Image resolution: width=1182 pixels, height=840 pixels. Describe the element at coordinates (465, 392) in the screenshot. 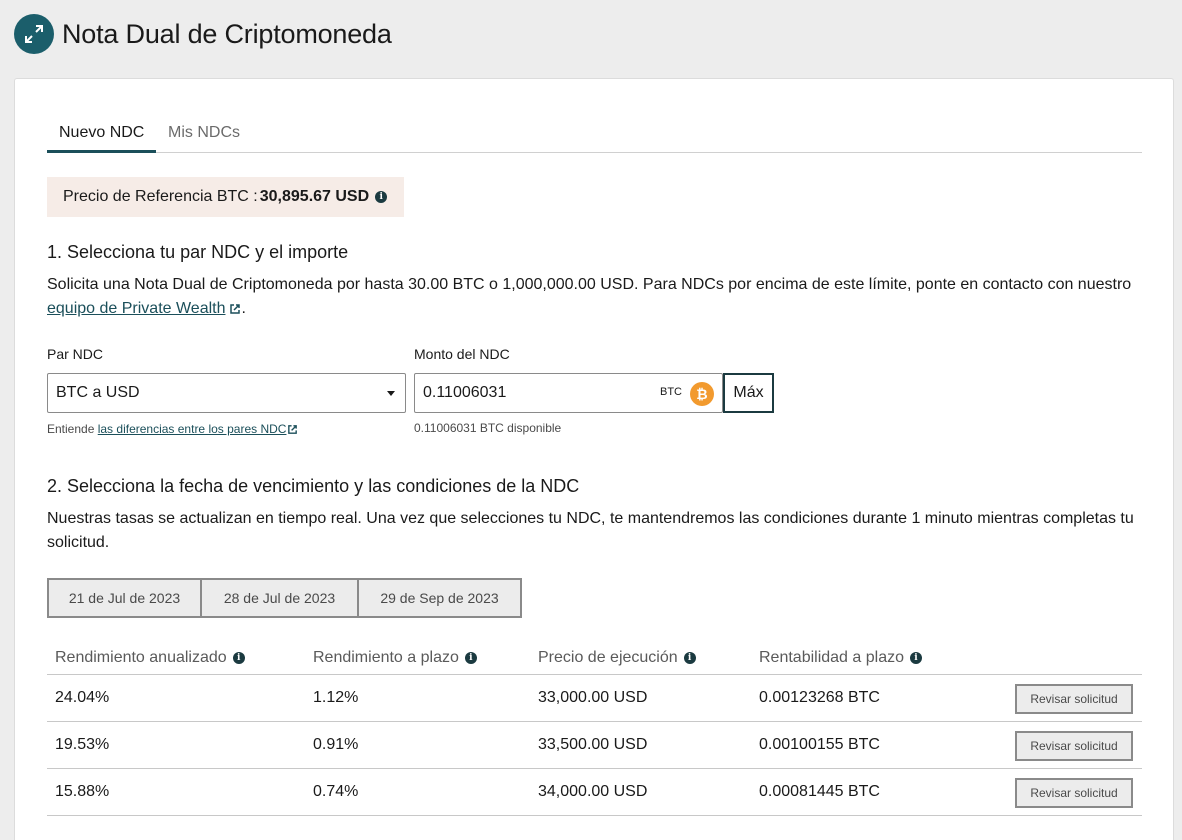

I see `amount-value: 0.11006031` at that location.